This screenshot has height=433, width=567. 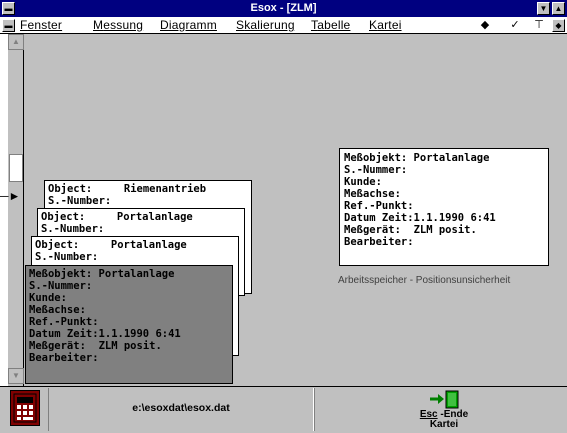 What do you see at coordinates (61, 286) in the screenshot?
I see `card-row: S.-Nummer:` at bounding box center [61, 286].